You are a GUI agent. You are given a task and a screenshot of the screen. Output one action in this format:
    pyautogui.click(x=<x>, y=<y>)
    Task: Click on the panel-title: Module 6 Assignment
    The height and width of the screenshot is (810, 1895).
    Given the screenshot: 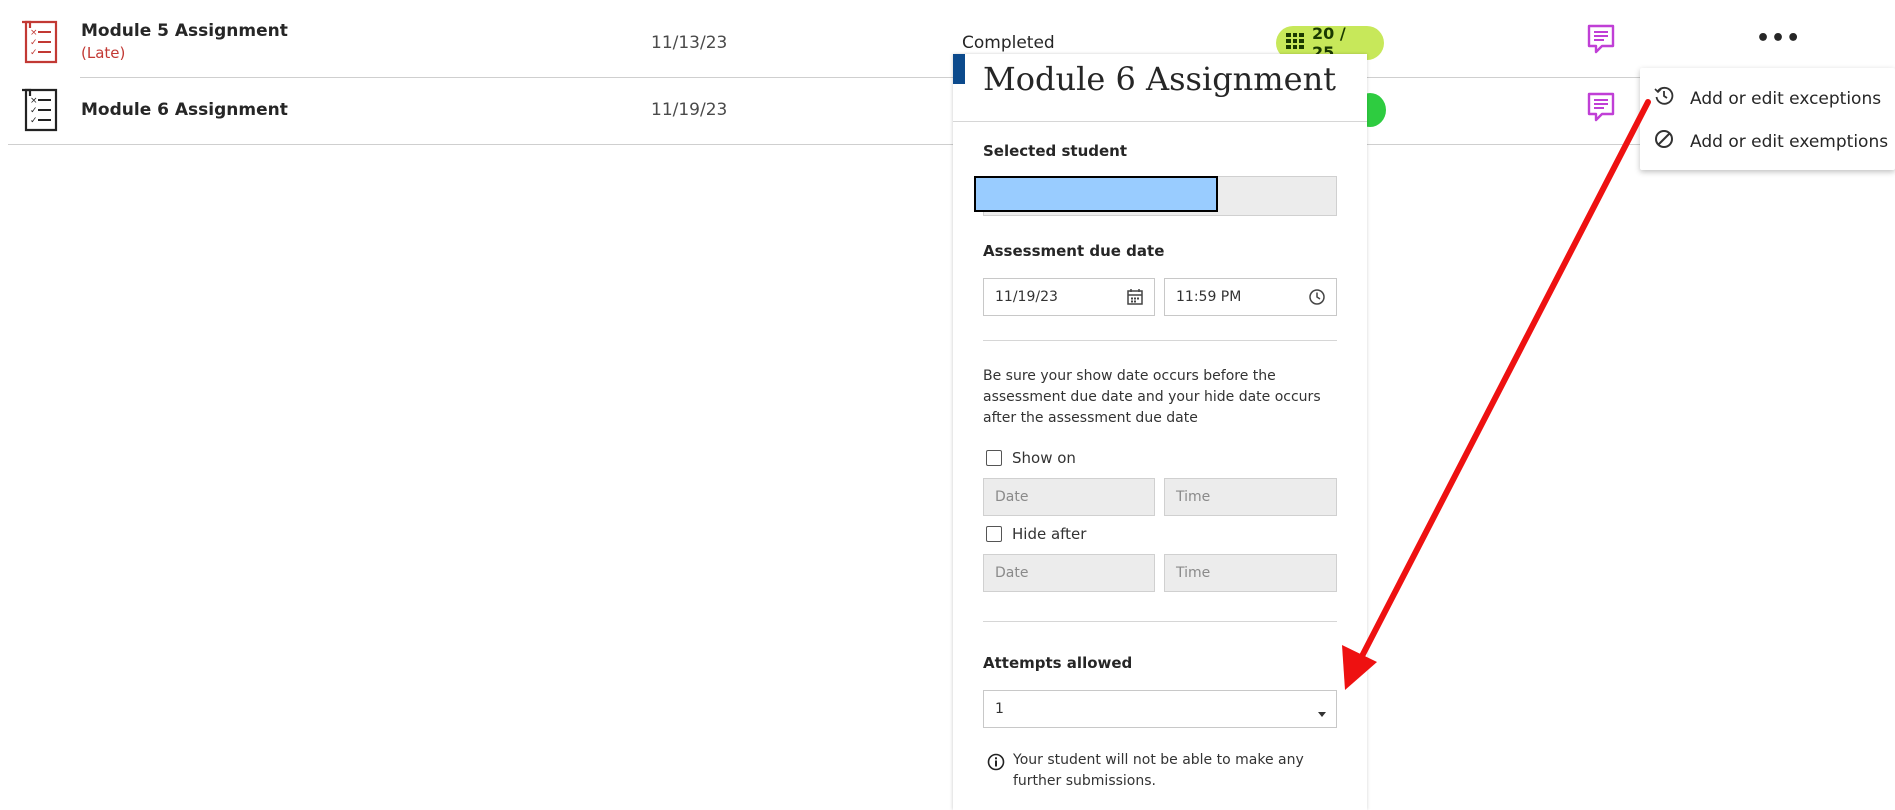 What is the action you would take?
    pyautogui.click(x=1160, y=79)
    